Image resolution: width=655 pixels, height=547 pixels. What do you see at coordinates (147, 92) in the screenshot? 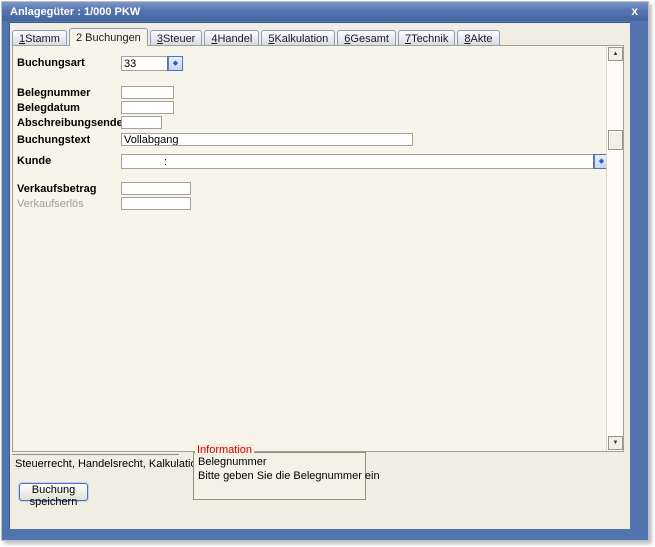
I see `belegnummer-input` at bounding box center [147, 92].